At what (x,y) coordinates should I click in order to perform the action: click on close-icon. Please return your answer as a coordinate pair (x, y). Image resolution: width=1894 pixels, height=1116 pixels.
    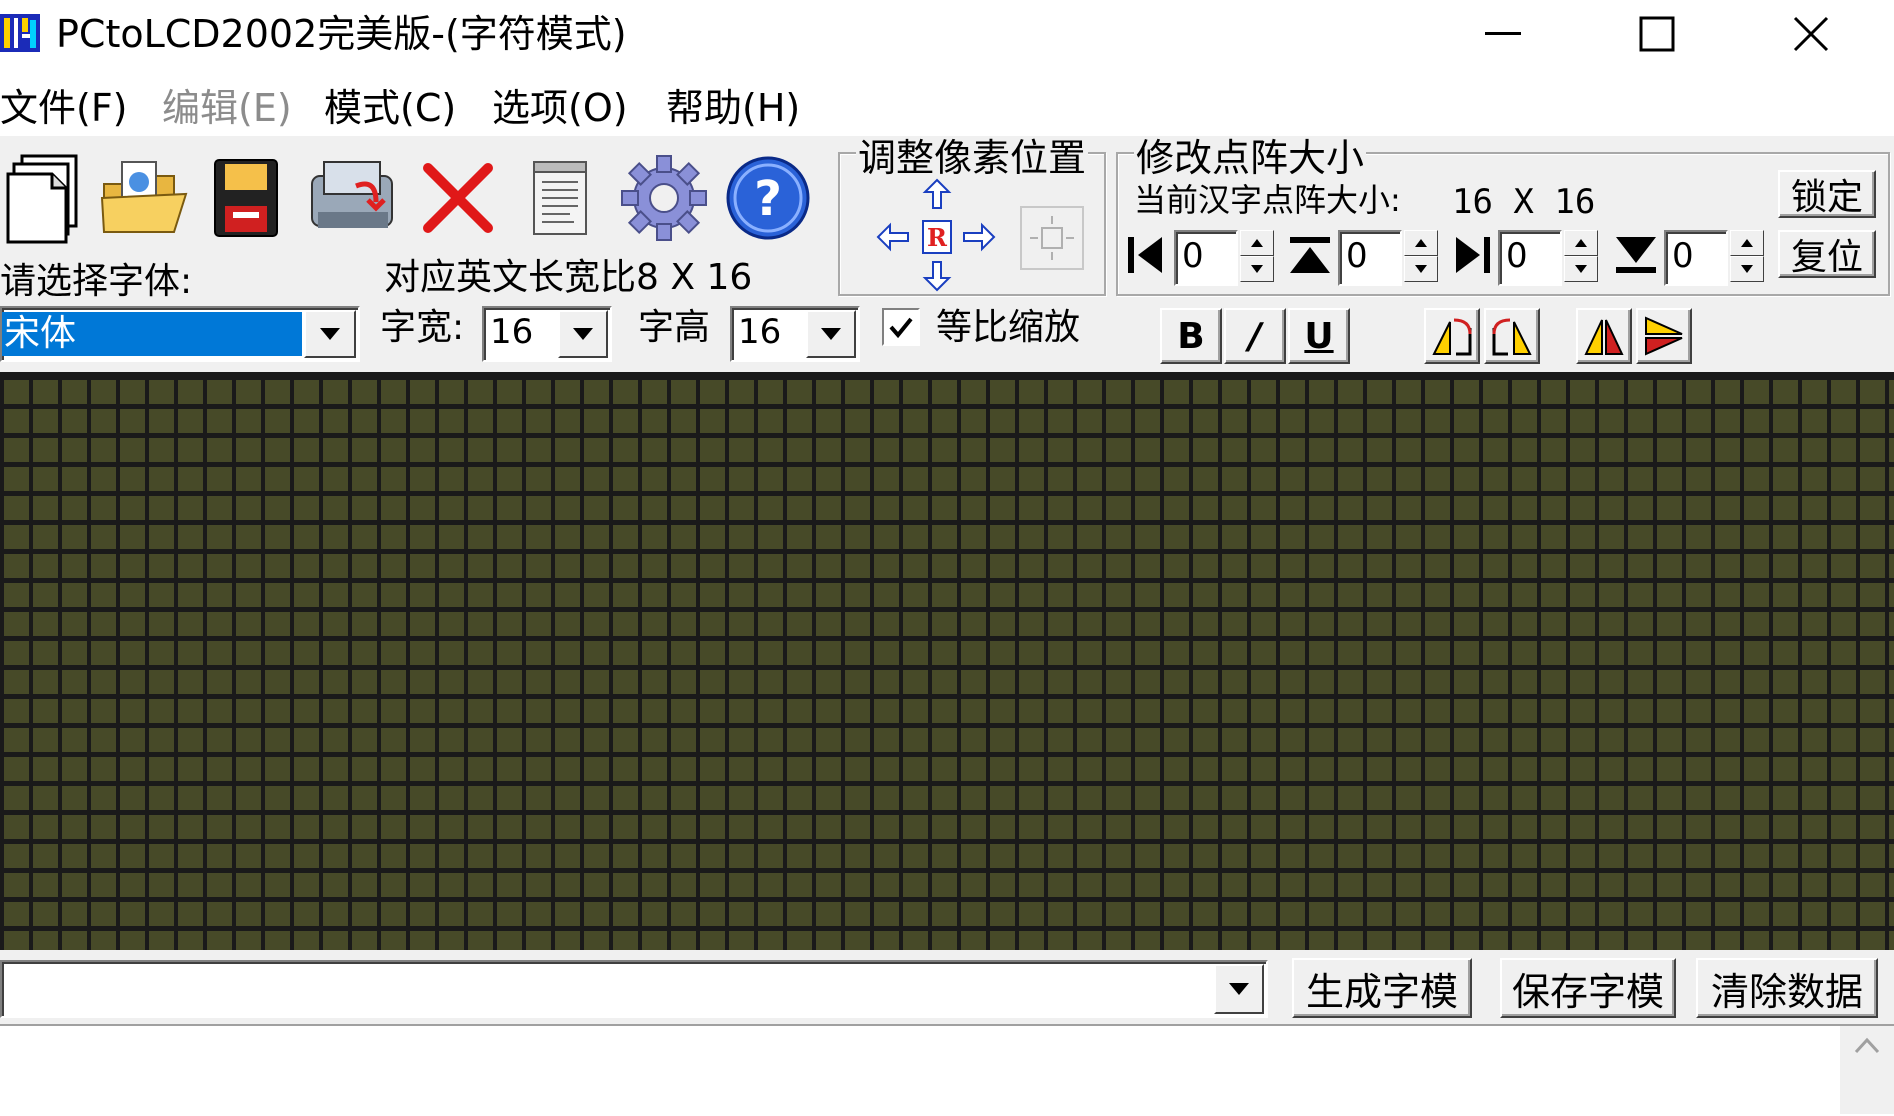
    Looking at the image, I should click on (1811, 34).